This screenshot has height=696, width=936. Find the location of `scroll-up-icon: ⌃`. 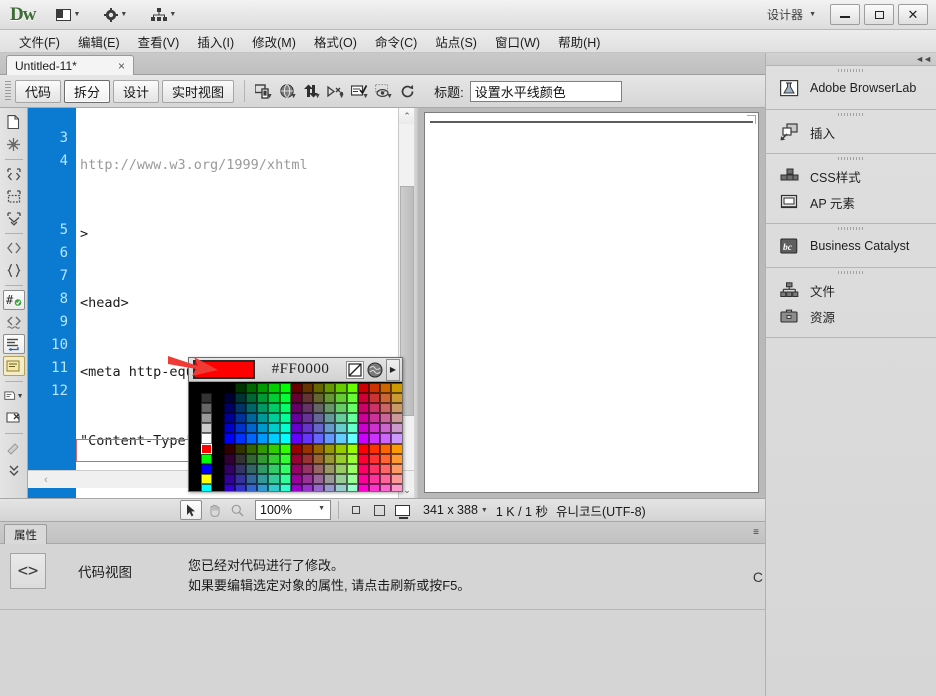

scroll-up-icon: ⌃ is located at coordinates (406, 116).